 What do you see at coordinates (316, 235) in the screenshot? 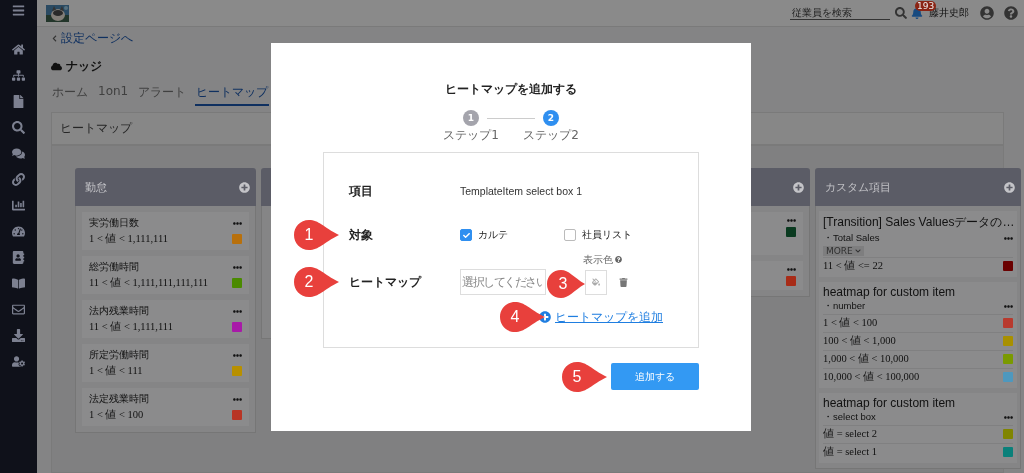
I see `callout-marker: 1` at bounding box center [316, 235].